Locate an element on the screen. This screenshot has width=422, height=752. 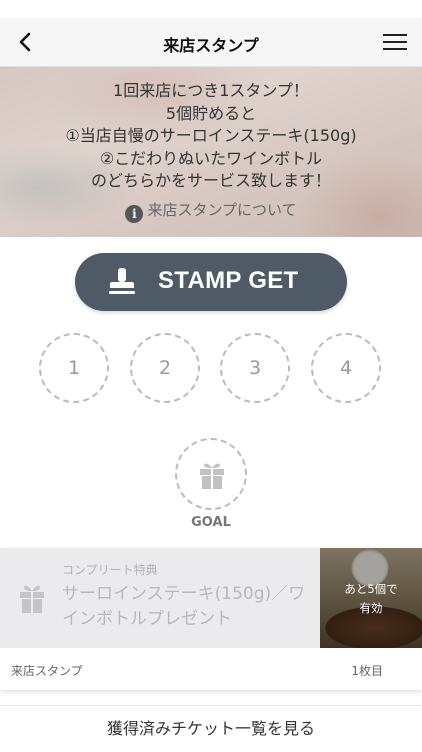
status-bar is located at coordinates (211, 9).